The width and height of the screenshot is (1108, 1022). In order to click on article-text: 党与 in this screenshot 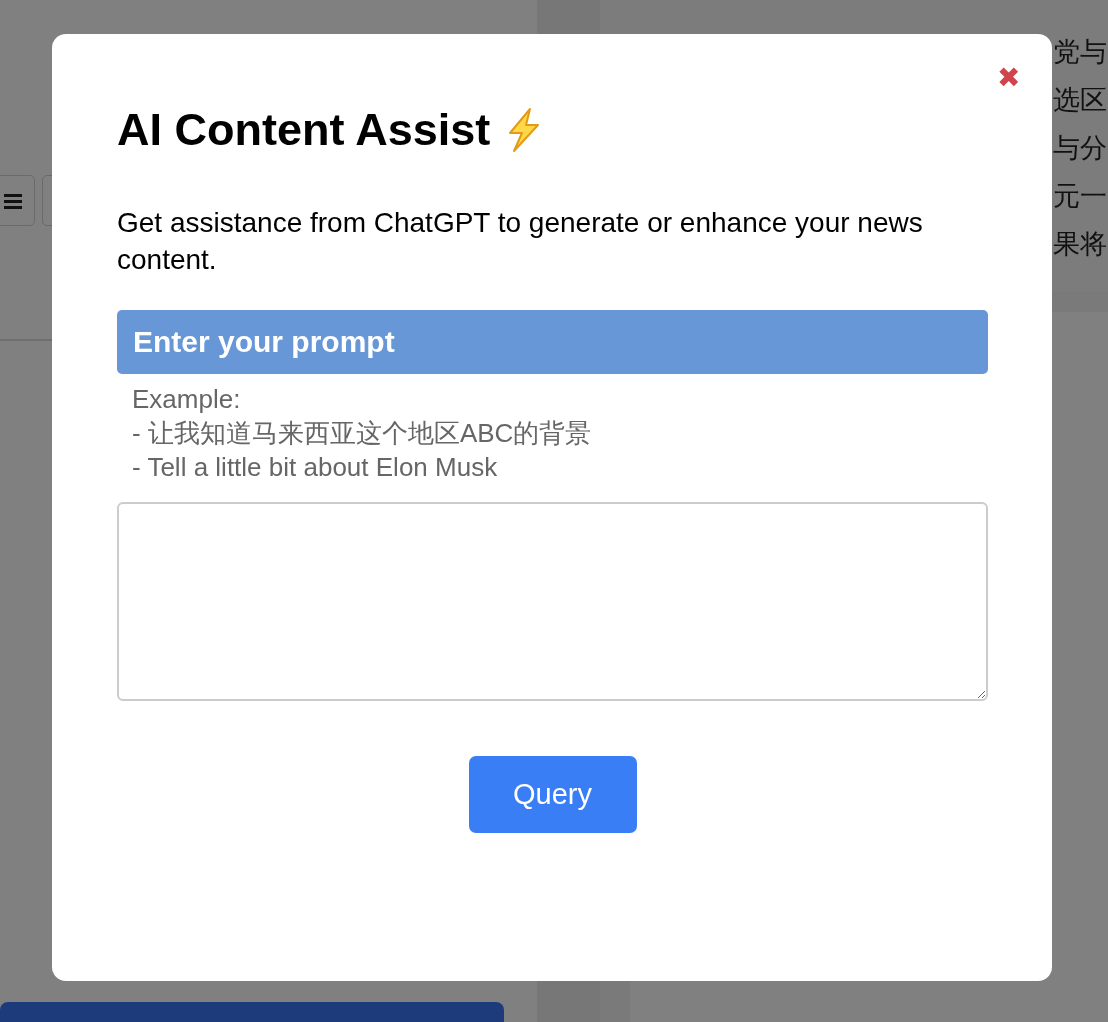, I will do `click(1080, 52)`.